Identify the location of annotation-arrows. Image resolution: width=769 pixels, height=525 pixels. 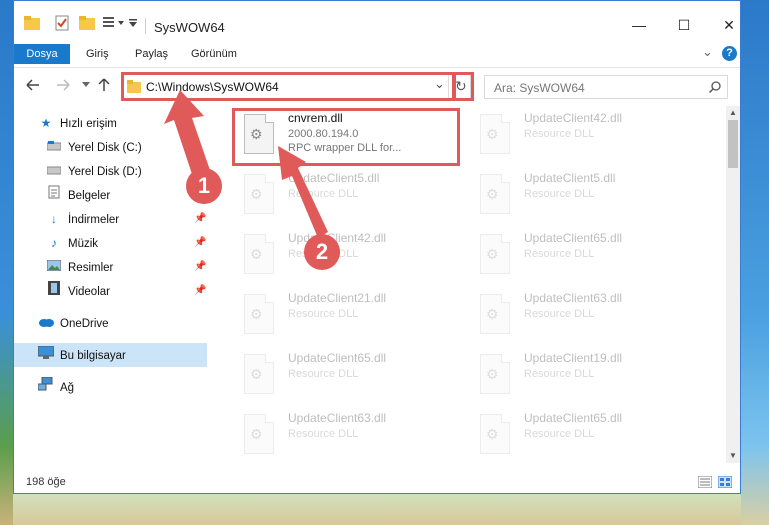
(246, 164).